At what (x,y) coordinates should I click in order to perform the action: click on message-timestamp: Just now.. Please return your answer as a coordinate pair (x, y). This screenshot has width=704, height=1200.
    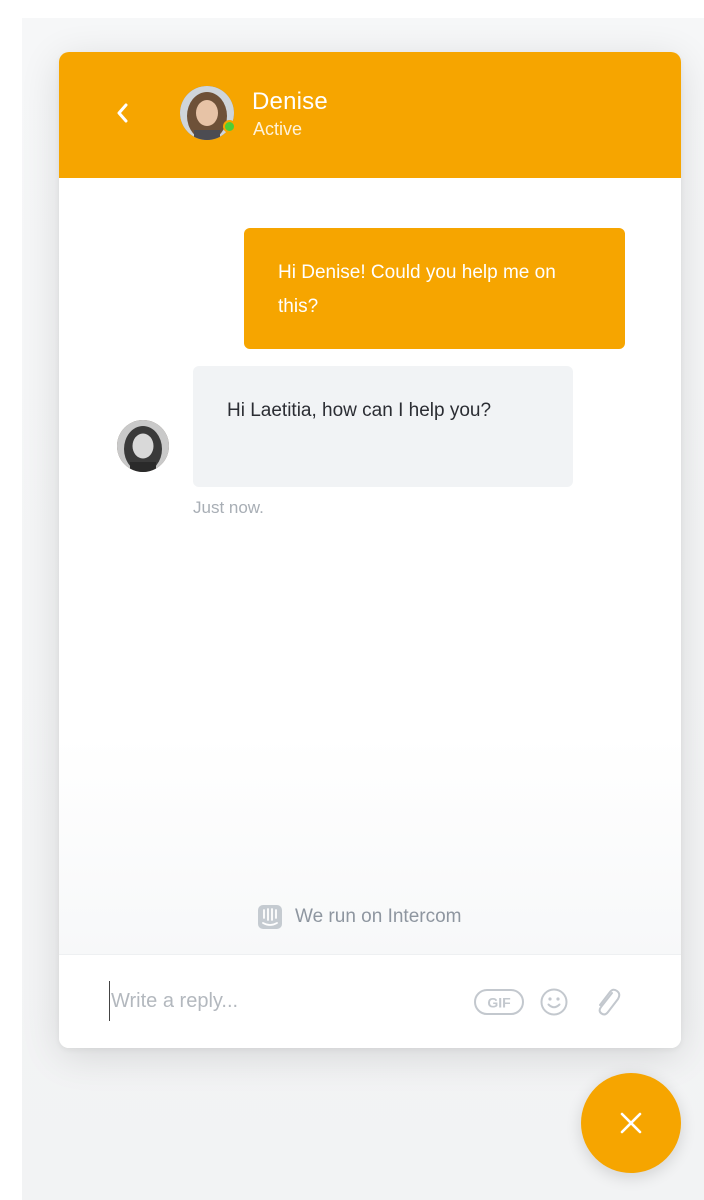
    Looking at the image, I should click on (228, 507).